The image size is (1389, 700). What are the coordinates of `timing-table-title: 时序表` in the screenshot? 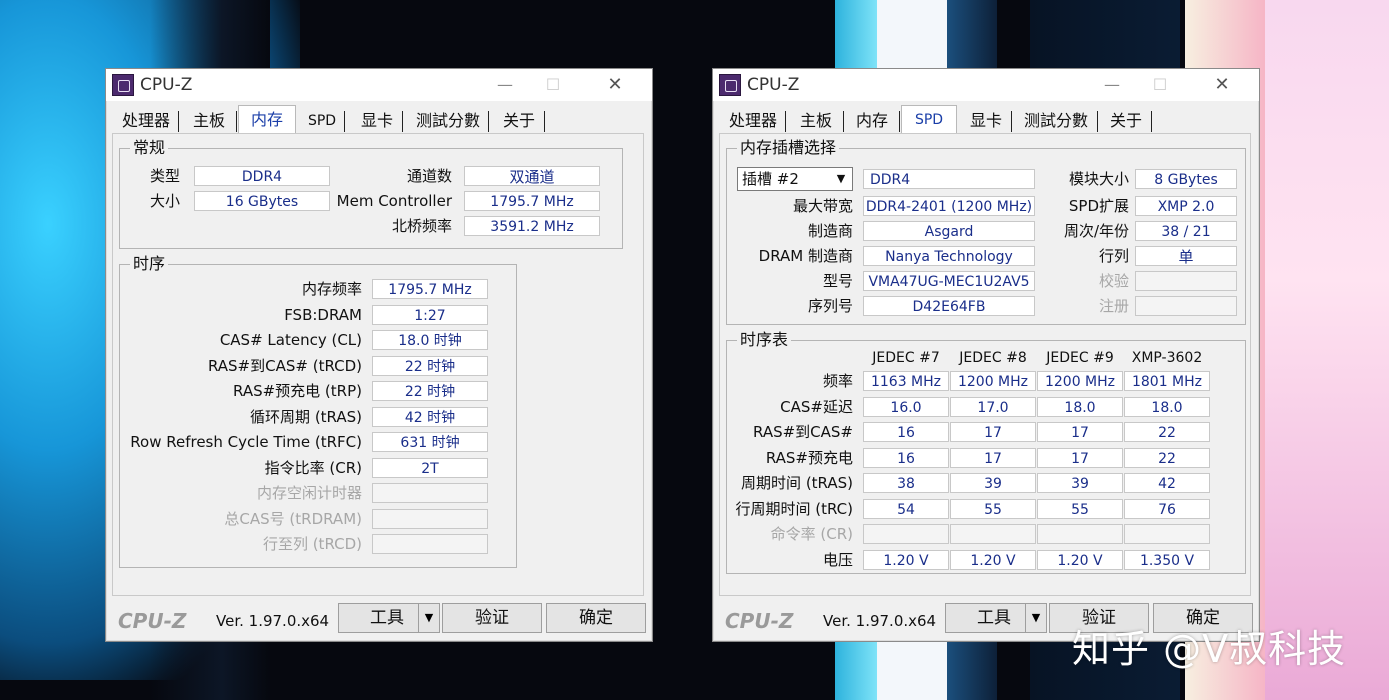 It's located at (764, 340).